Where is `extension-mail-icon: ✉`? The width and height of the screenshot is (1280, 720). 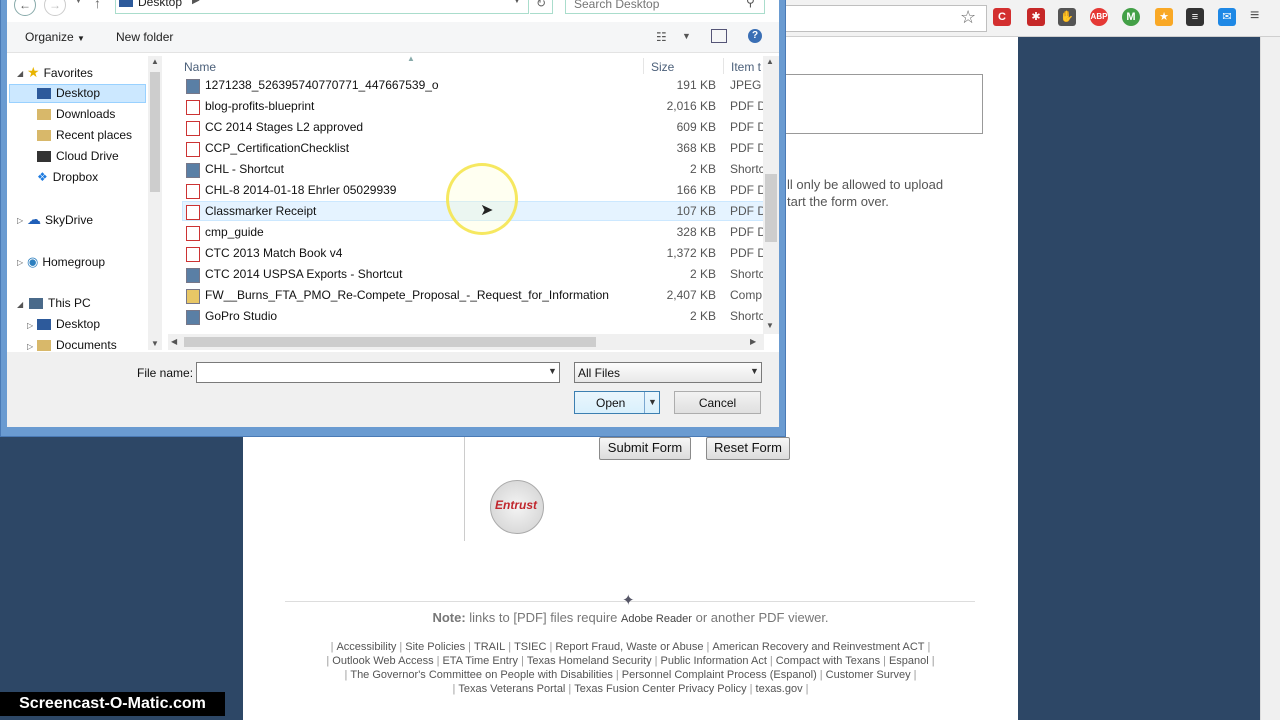
extension-mail-icon: ✉ is located at coordinates (1227, 17).